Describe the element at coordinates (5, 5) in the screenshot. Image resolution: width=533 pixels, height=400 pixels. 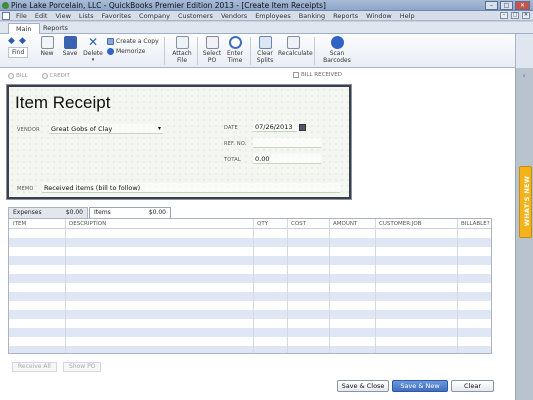
I see `quickbooks-app-icon` at that location.